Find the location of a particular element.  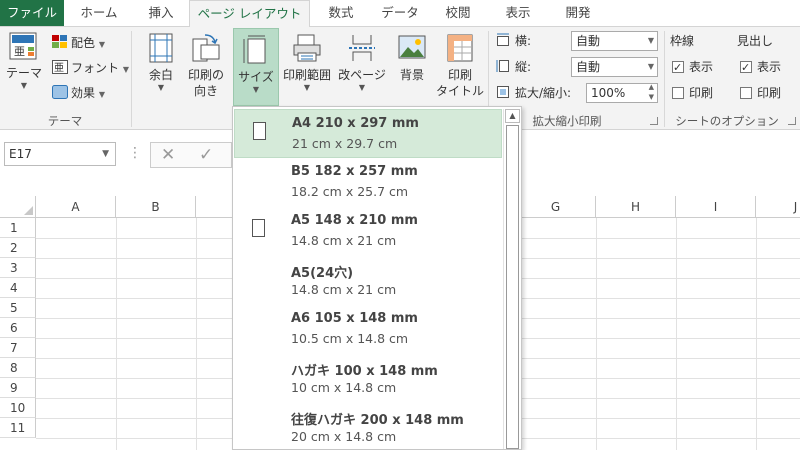

size-option-dims: 18.2 cm x 25.7 cm is located at coordinates (350, 191).